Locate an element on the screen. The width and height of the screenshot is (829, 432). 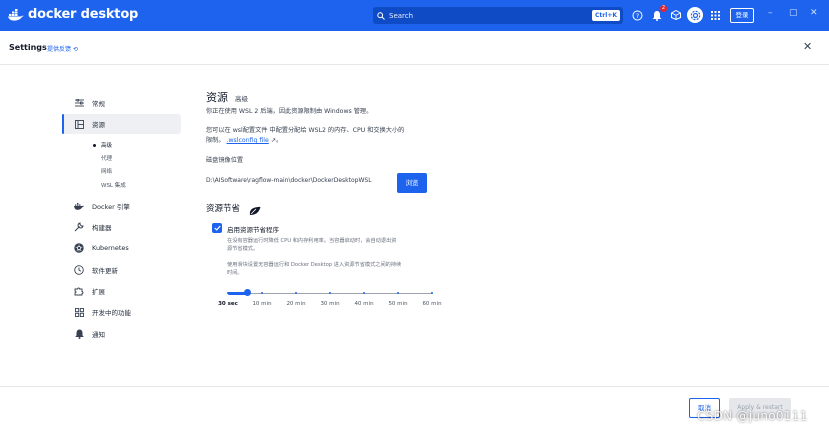
sidebar-item-kubernetes: Kubernetes is located at coordinates (121, 248).